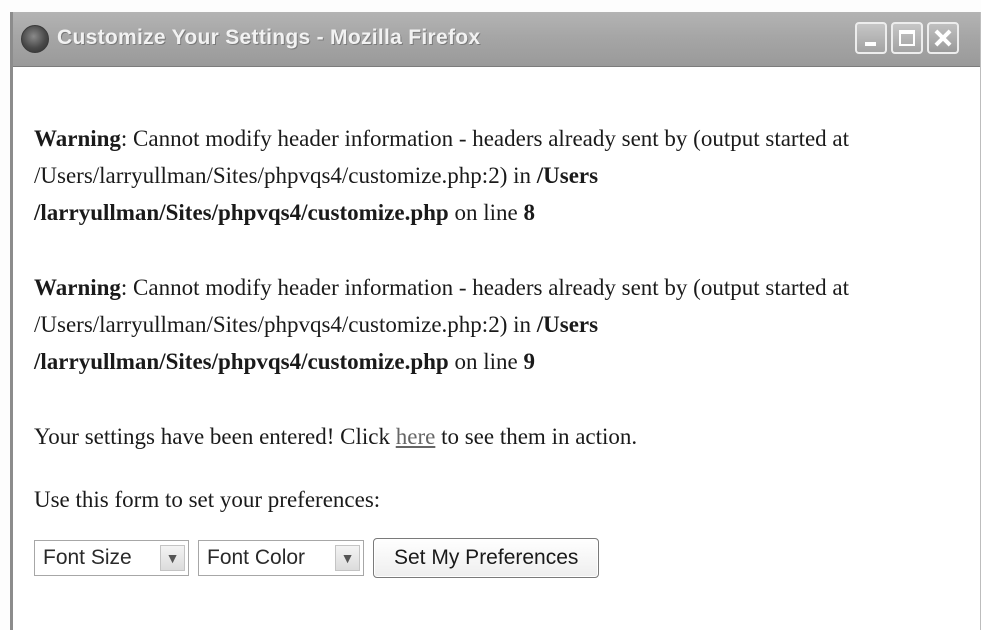 This screenshot has width=981, height=630. I want to click on close-icon, so click(943, 38).